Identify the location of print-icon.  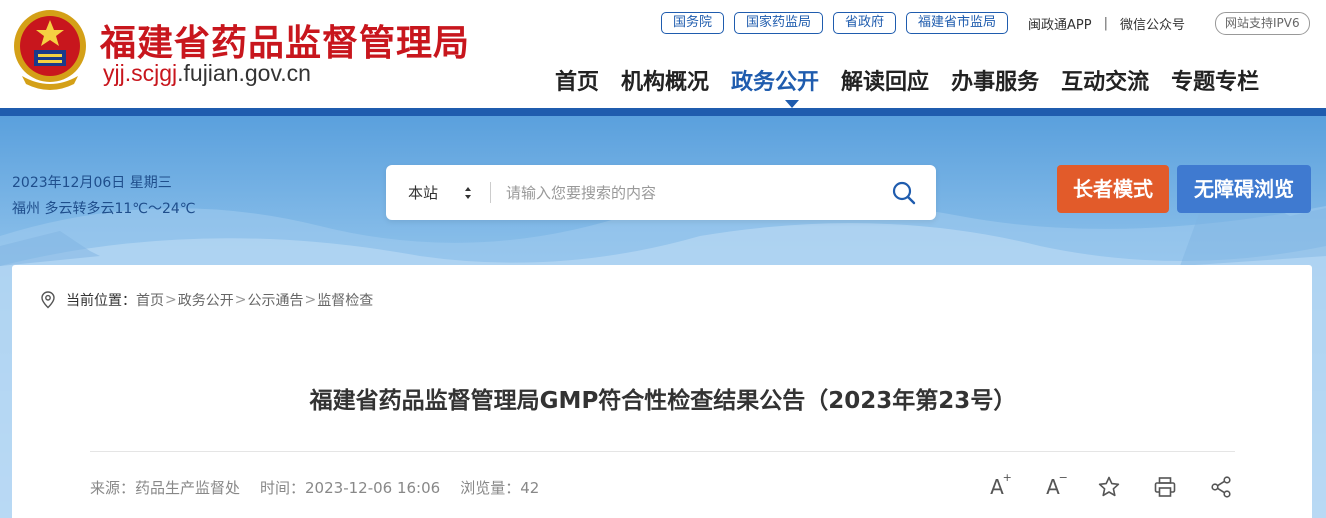
(1165, 487).